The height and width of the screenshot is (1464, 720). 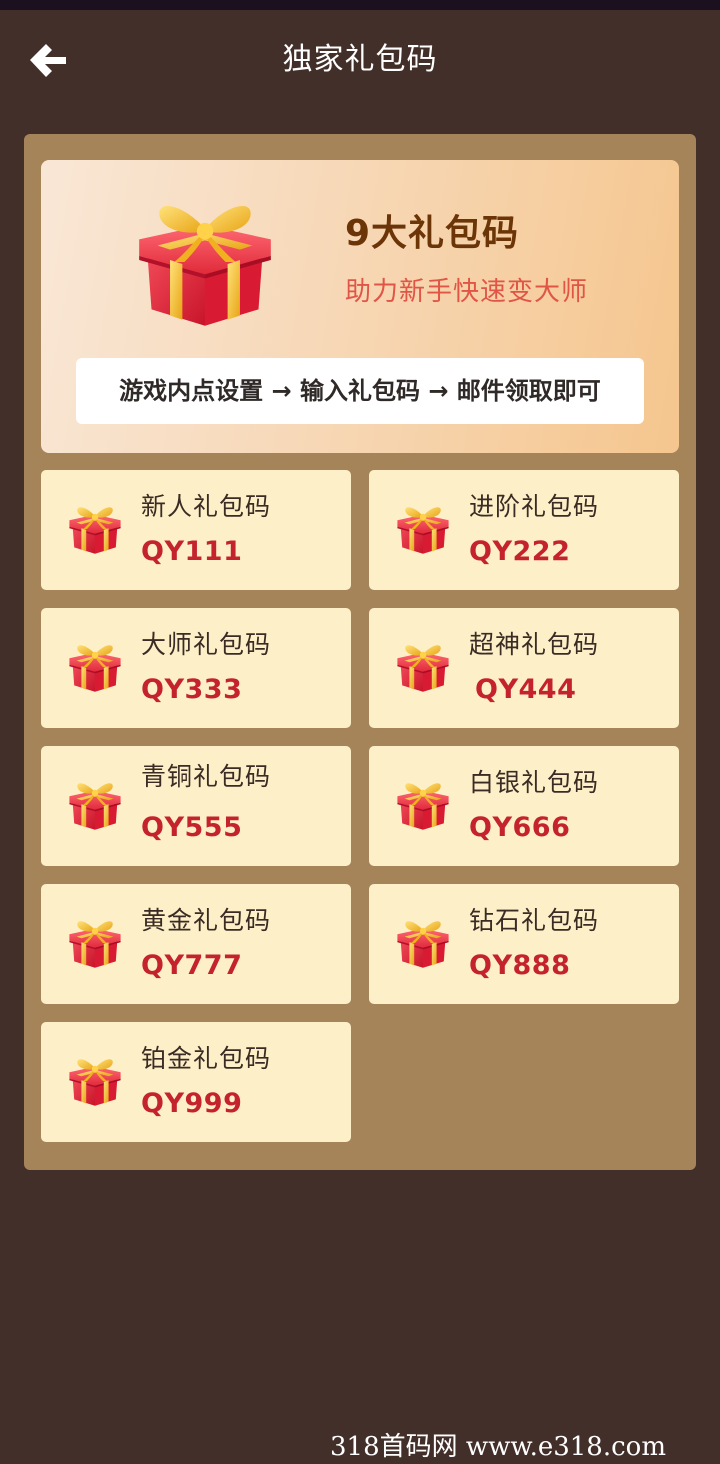 What do you see at coordinates (534, 920) in the screenshot?
I see `code-label: 钻石礼包码` at bounding box center [534, 920].